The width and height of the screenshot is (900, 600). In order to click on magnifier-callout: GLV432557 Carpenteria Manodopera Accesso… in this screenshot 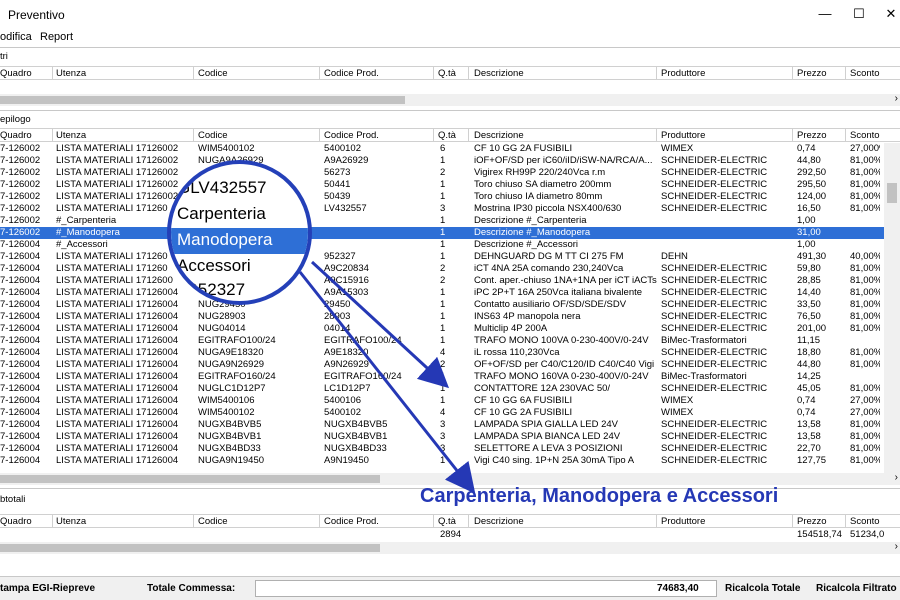, I will do `click(239, 232)`.